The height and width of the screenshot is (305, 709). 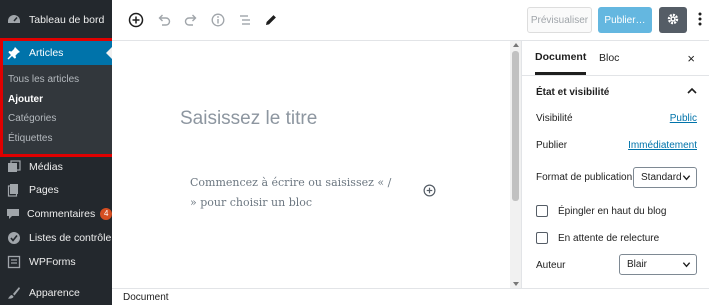 I want to click on sidebar-item-checklists: Listes de contrôle, so click(x=56, y=238).